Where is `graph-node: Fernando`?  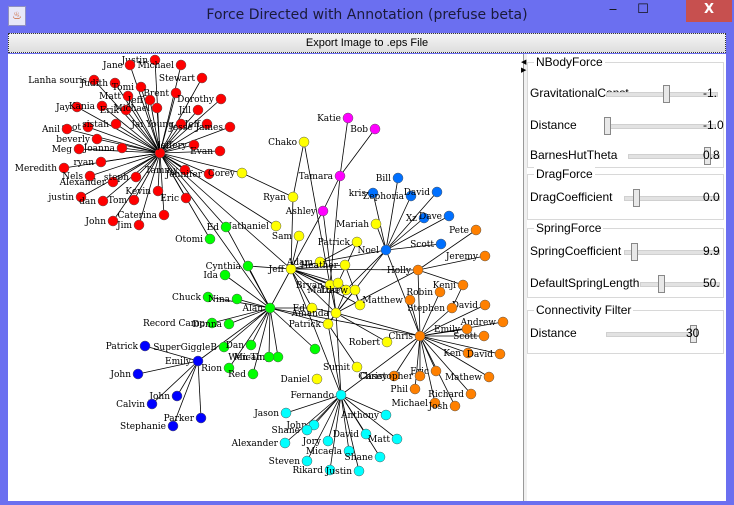
graph-node: Fernando is located at coordinates (318, 395).